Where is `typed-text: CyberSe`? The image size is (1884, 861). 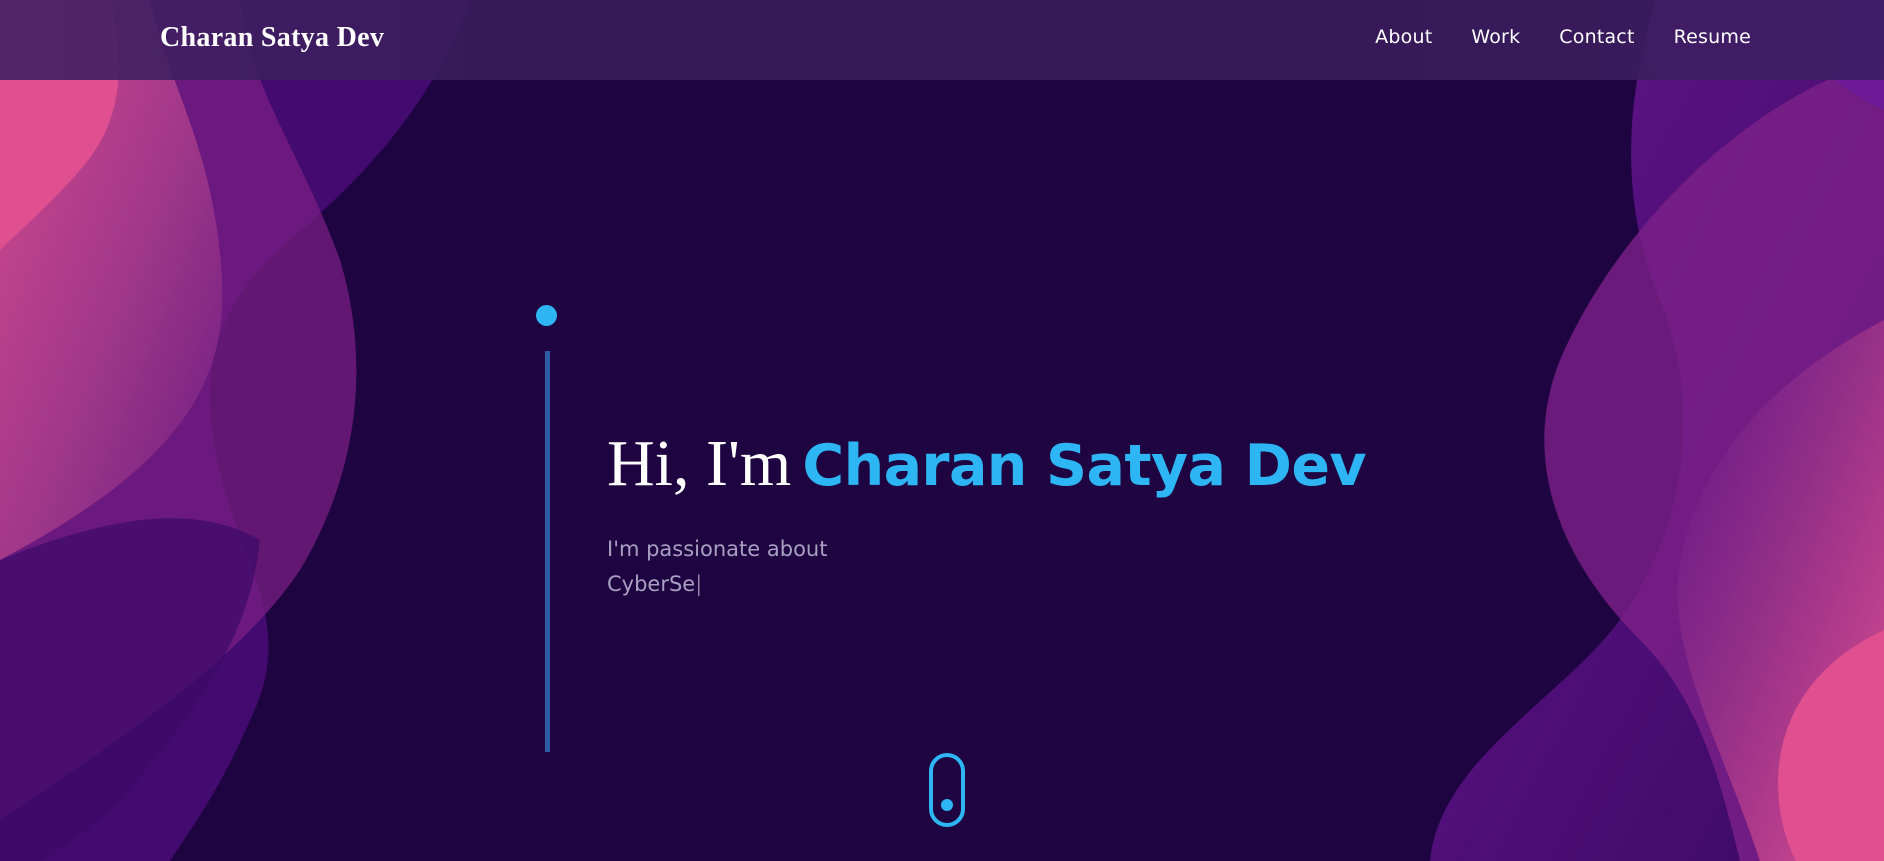 typed-text: CyberSe is located at coordinates (651, 584).